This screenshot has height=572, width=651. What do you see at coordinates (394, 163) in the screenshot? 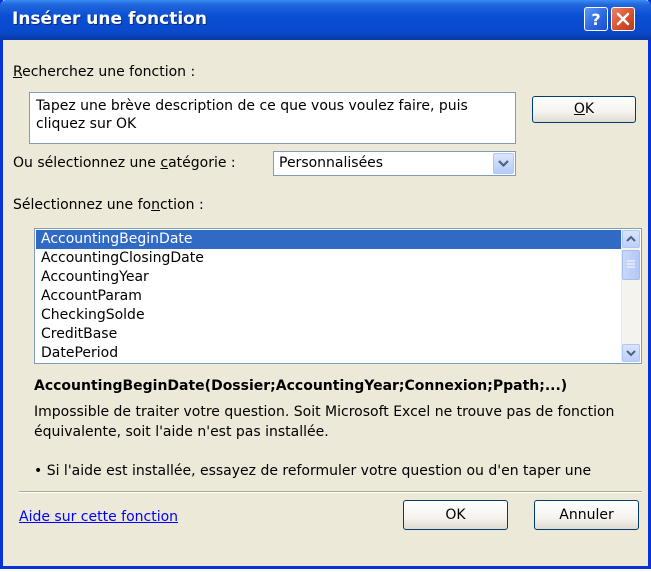
I see `category-select: Personnalisées` at bounding box center [394, 163].